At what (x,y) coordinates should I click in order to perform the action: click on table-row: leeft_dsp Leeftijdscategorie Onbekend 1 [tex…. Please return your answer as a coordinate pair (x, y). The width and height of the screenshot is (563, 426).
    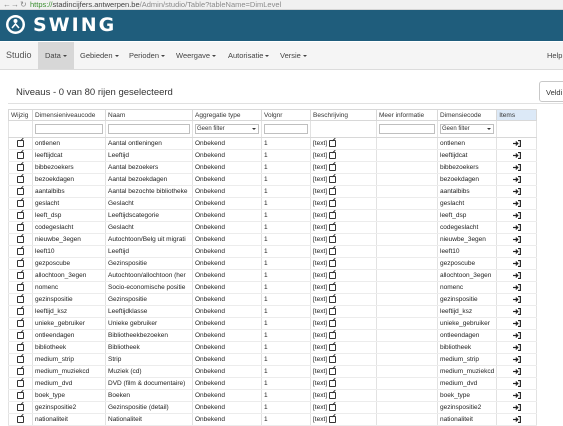
    Looking at the image, I should click on (273, 215).